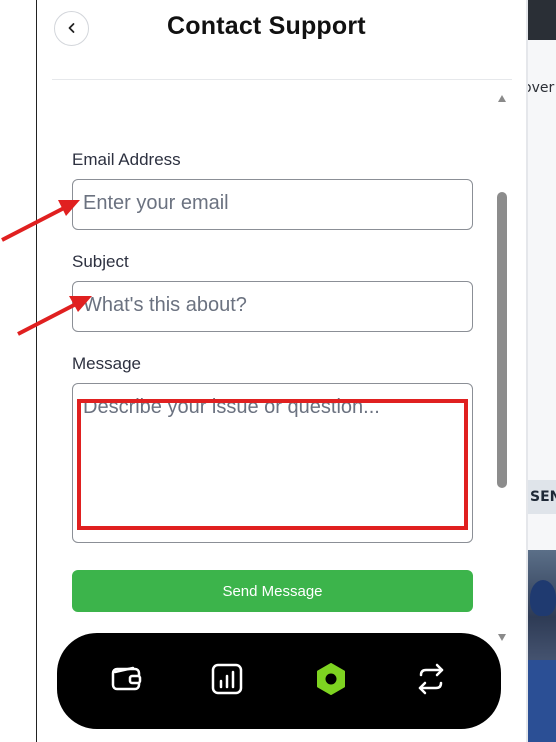 This screenshot has height=742, width=556. Describe the element at coordinates (100, 261) in the screenshot. I see `subject-label: Subject` at that location.